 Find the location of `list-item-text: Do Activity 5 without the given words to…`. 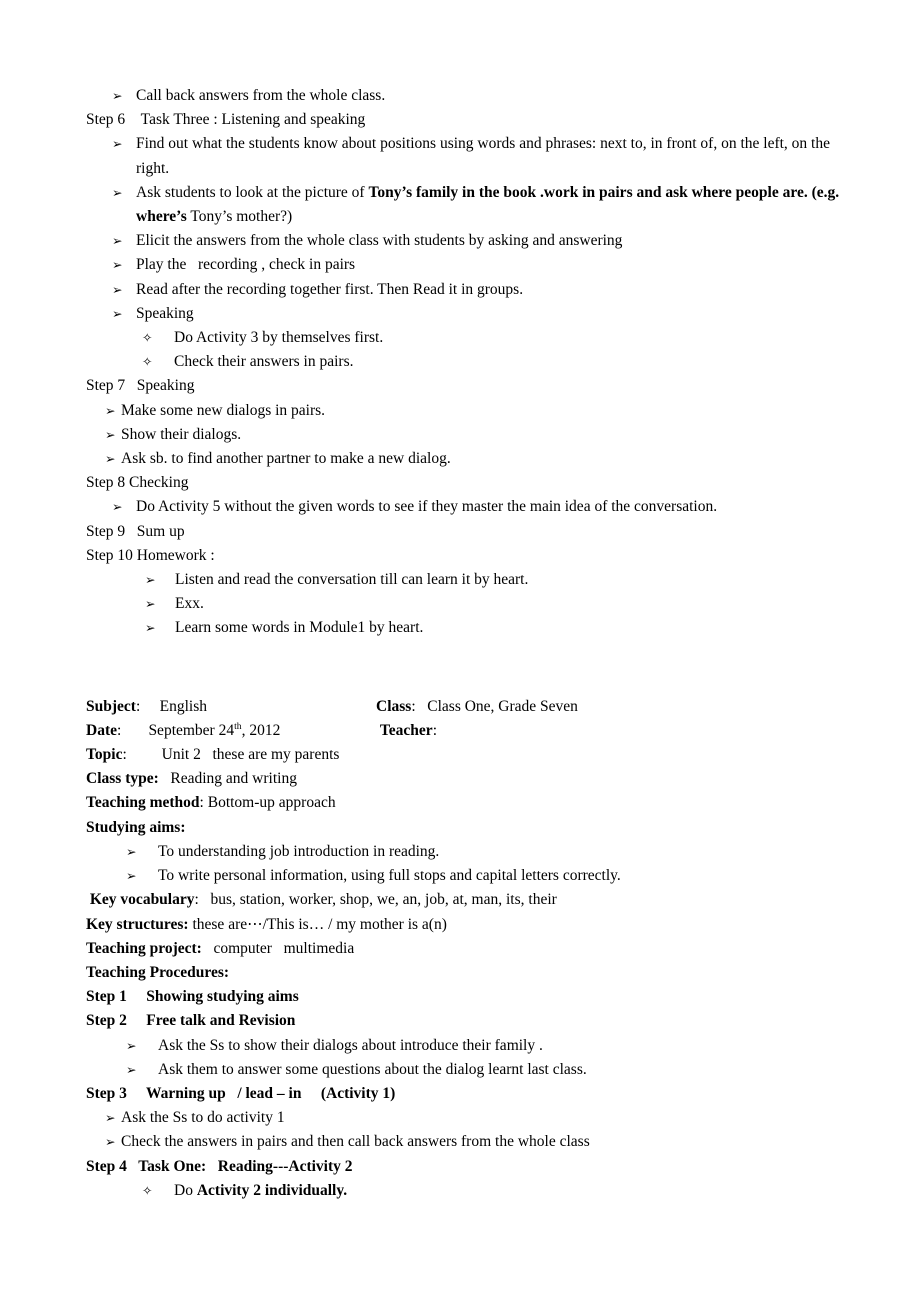

list-item-text: Do Activity 5 without the given words to… is located at coordinates (427, 507).